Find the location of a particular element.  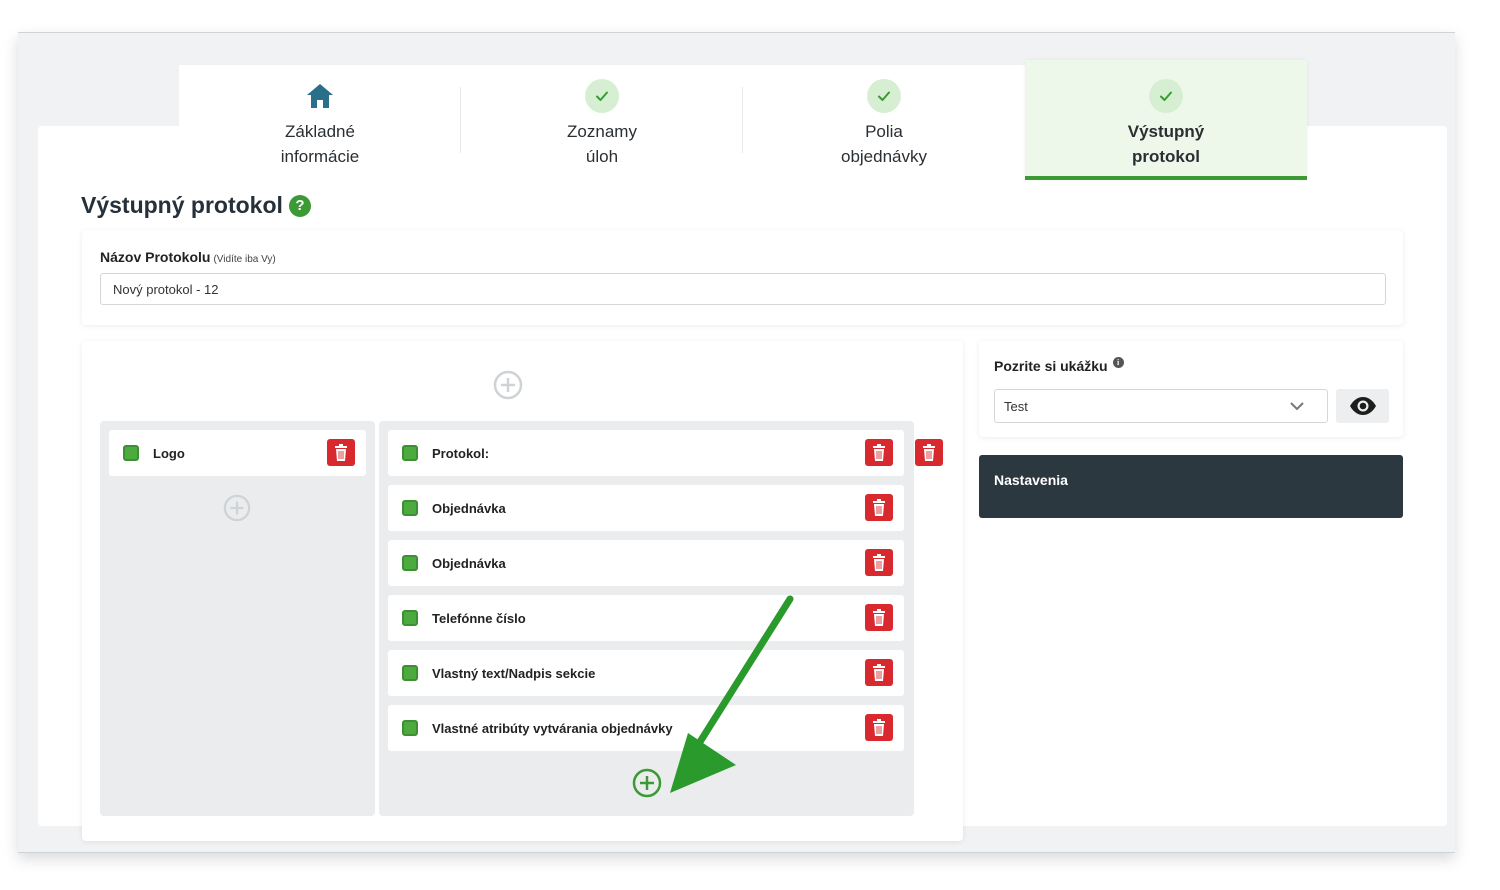

builder-column-left: Logo is located at coordinates (237, 618).